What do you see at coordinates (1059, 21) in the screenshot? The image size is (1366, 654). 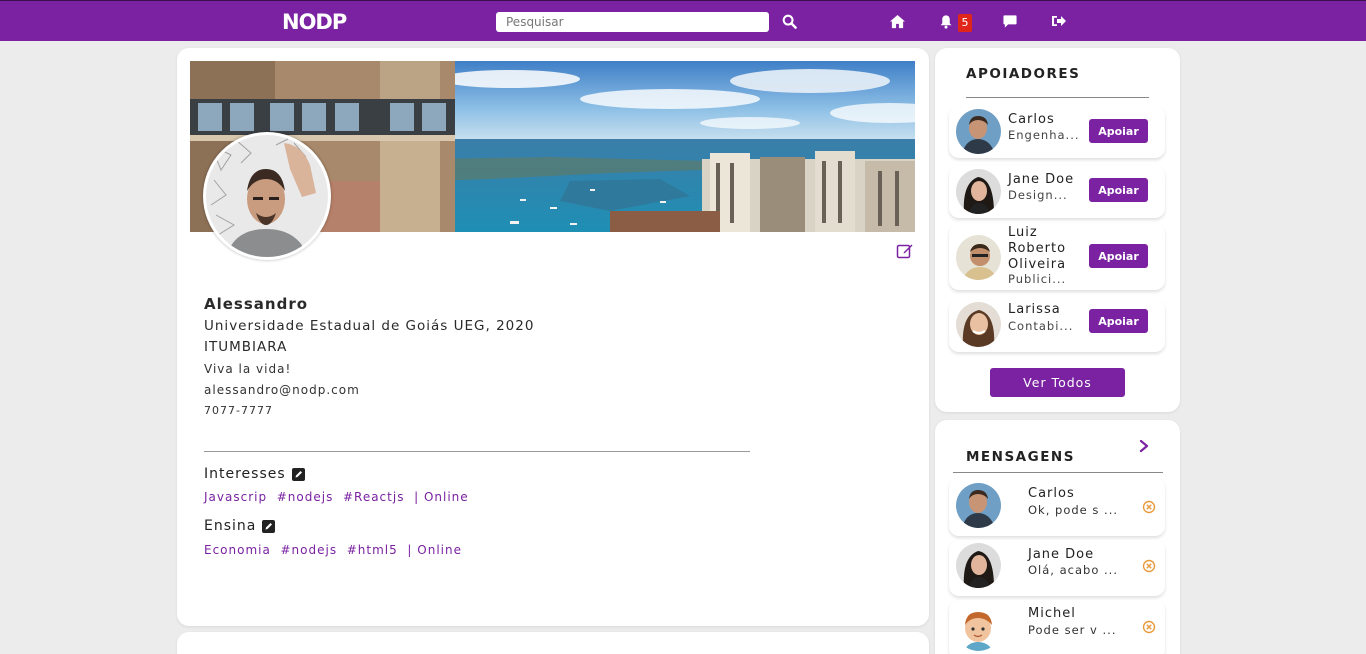 I see `logout-icon` at bounding box center [1059, 21].